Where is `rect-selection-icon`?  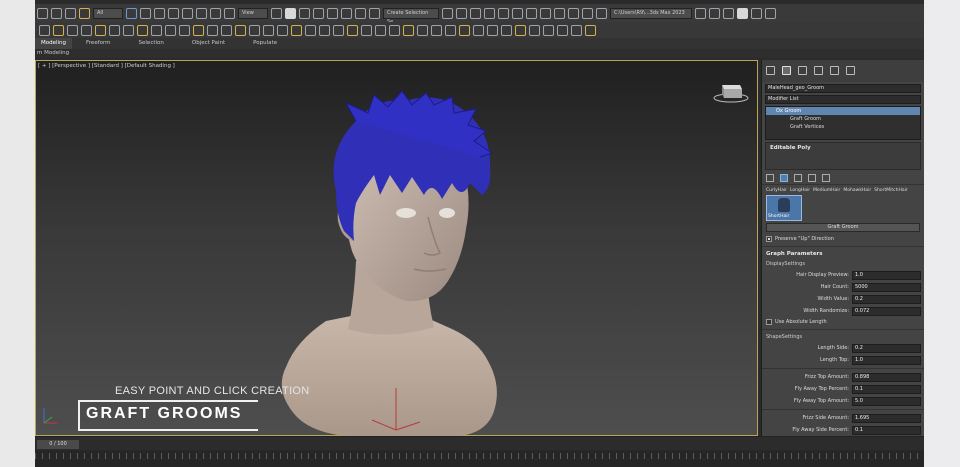 rect-selection-icon is located at coordinates (159, 13).